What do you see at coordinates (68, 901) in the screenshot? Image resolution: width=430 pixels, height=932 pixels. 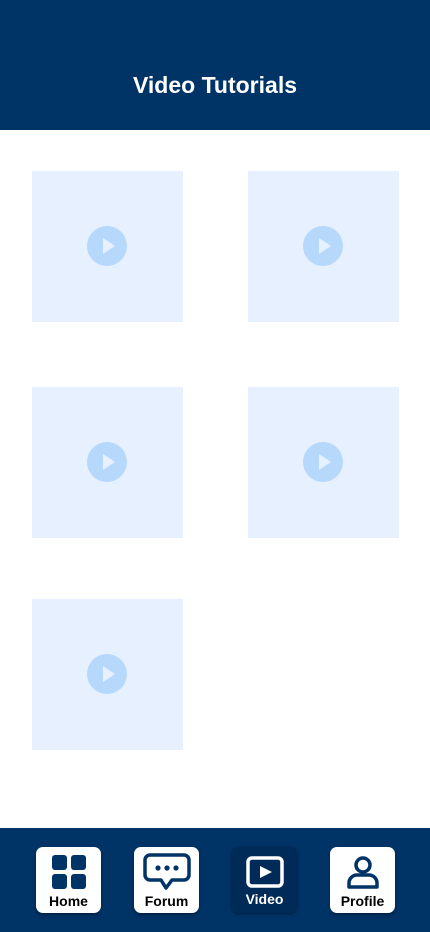 I see `nav-home-label: Home` at bounding box center [68, 901].